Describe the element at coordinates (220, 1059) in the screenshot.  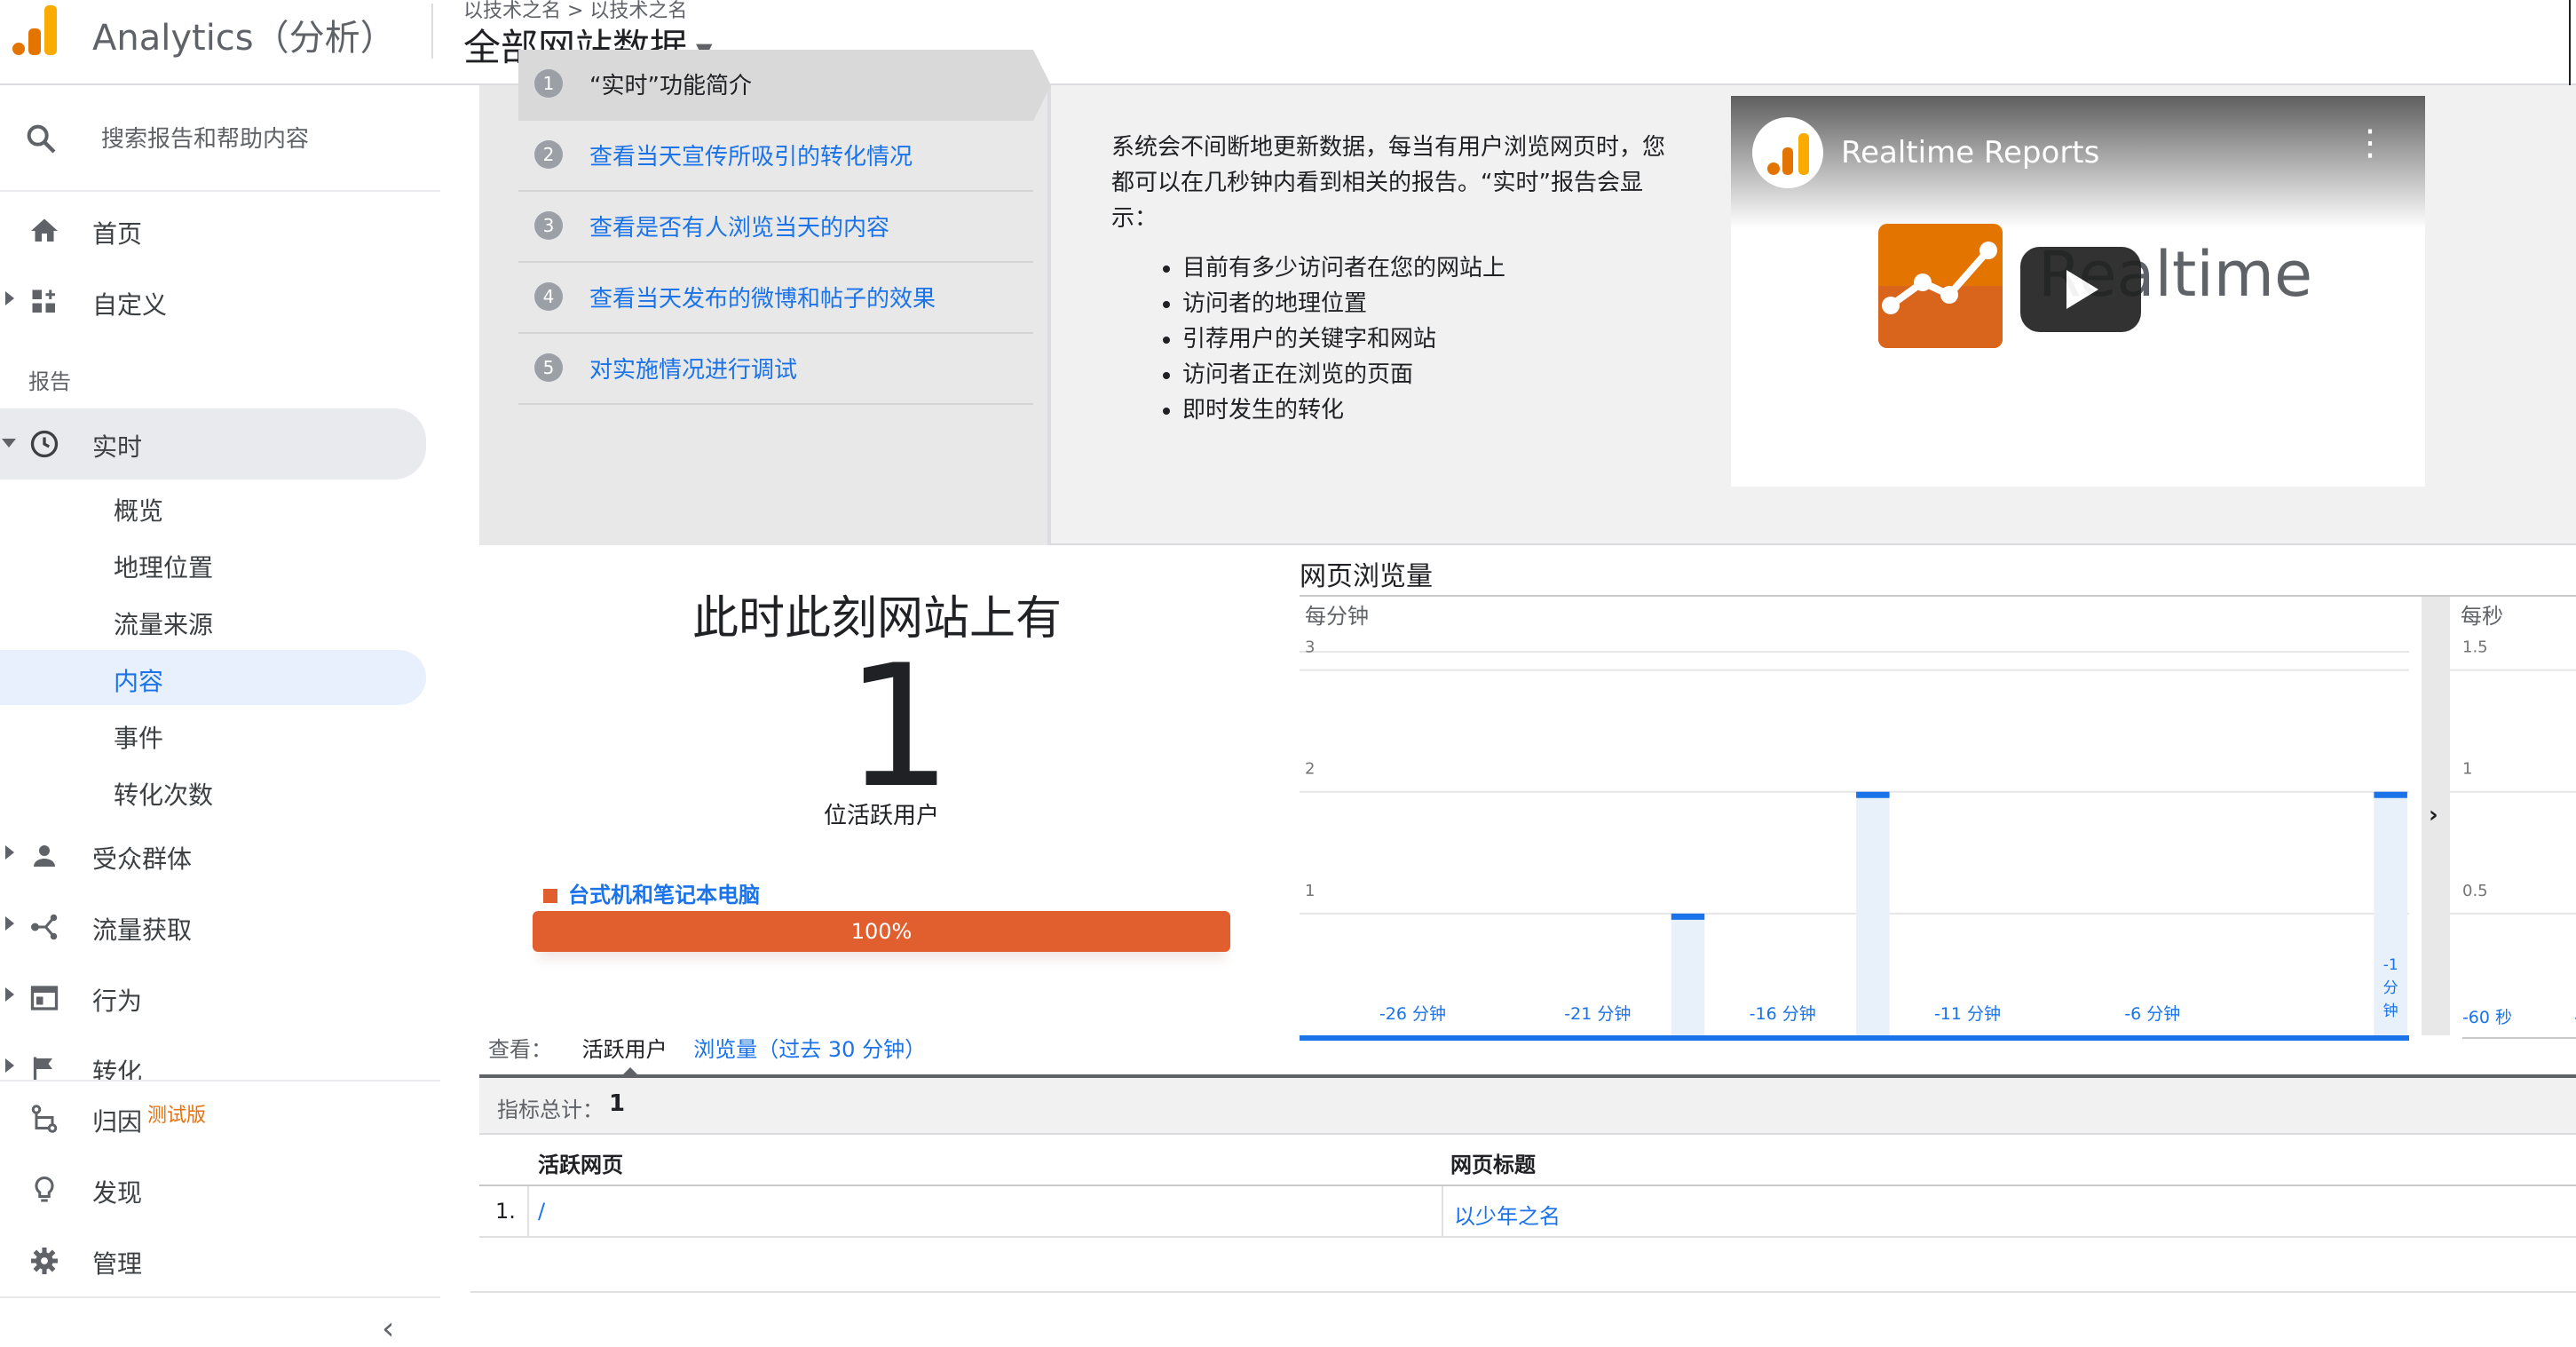
I see `sidebar-item-conversions: 转化` at that location.